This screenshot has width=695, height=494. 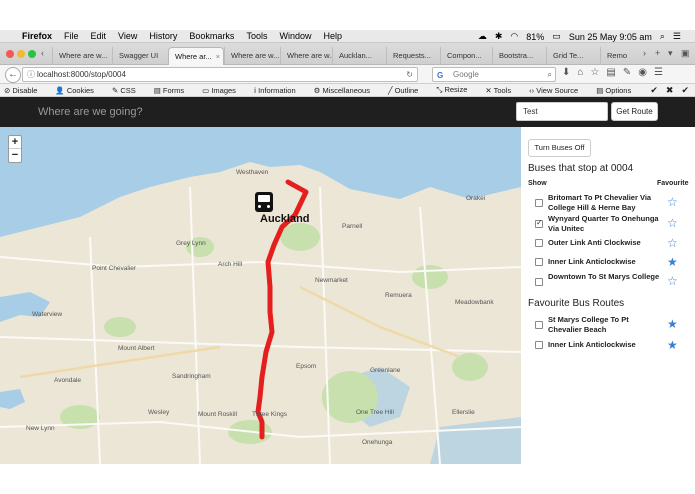 I want to click on map-label: Parnell, so click(x=352, y=226).